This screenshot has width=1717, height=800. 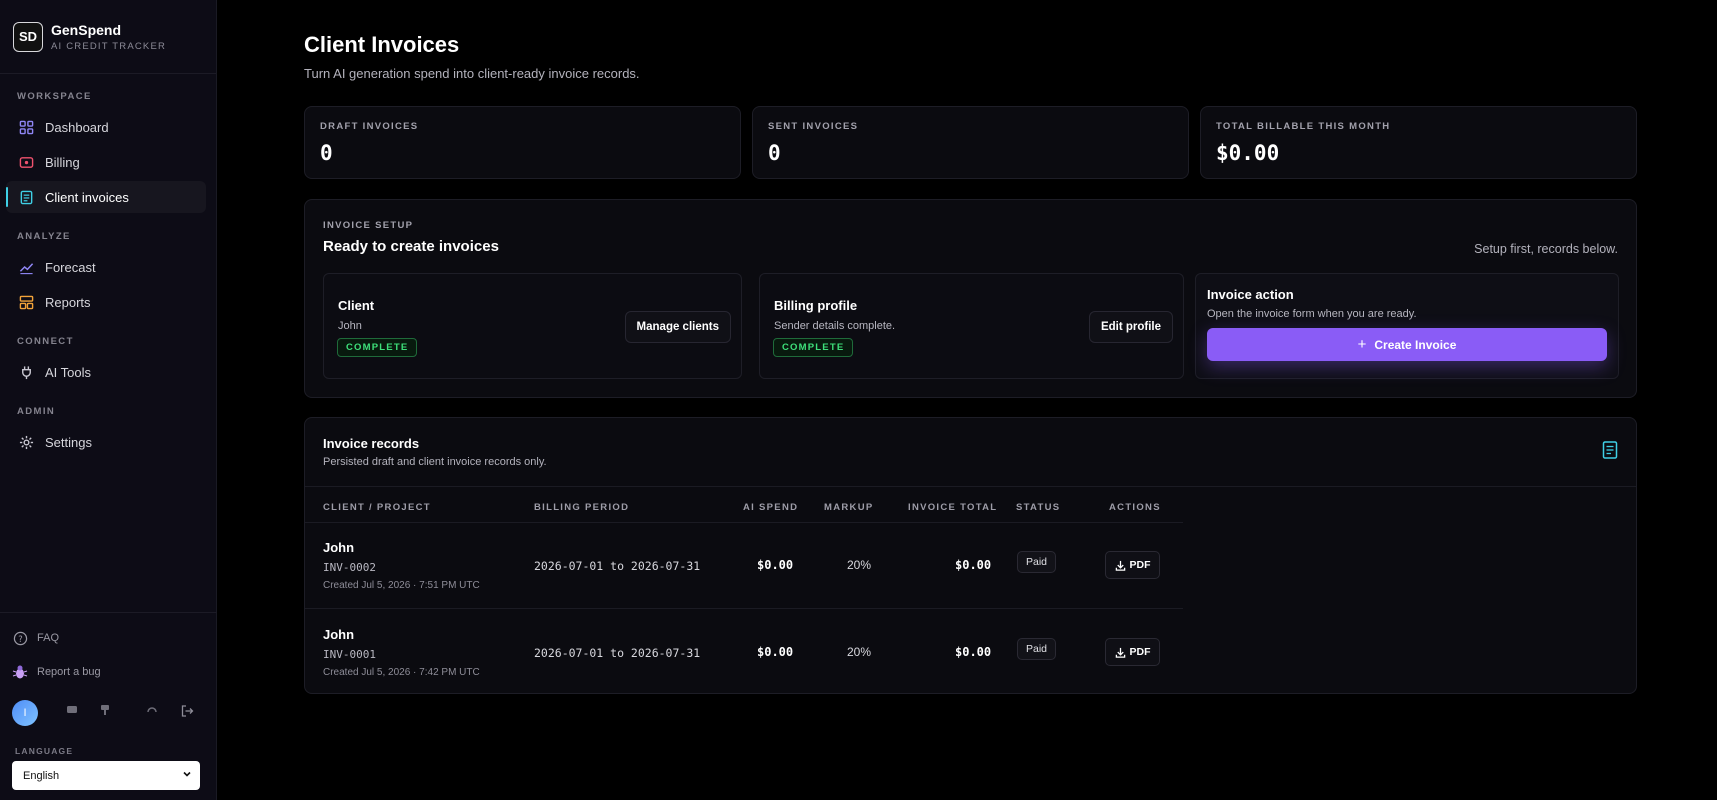 I want to click on layout-icon, so click(x=26, y=302).